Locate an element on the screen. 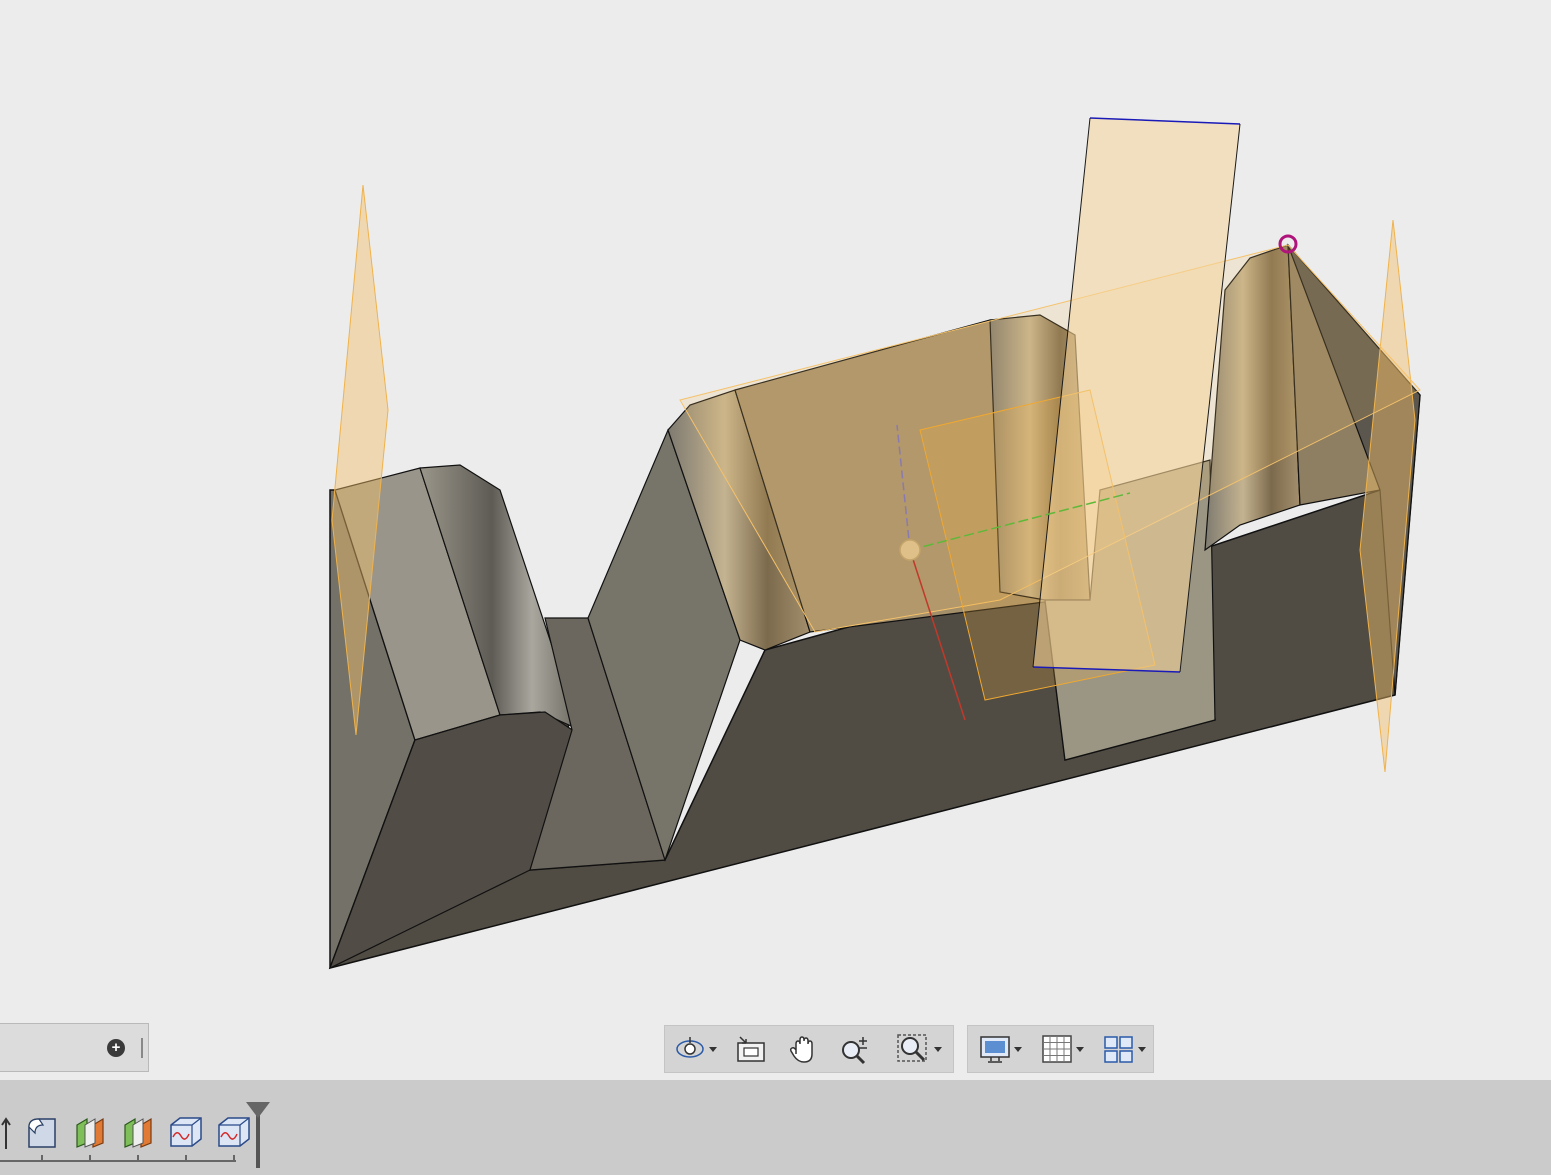 The height and width of the screenshot is (1175, 1551). viewports-icon is located at coordinates (1118, 1049).